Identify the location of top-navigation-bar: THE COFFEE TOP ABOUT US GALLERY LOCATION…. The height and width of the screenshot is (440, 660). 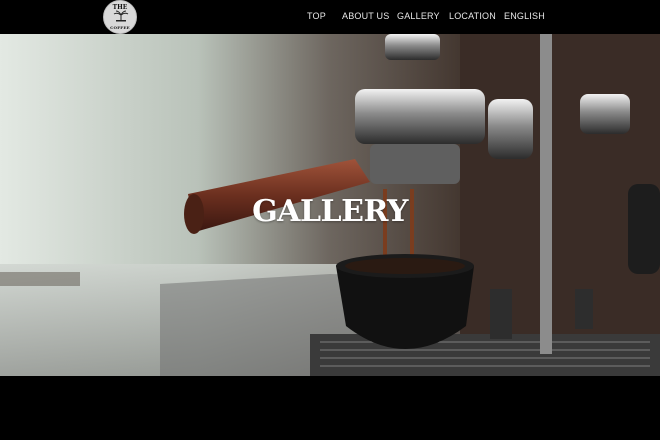
(330, 17).